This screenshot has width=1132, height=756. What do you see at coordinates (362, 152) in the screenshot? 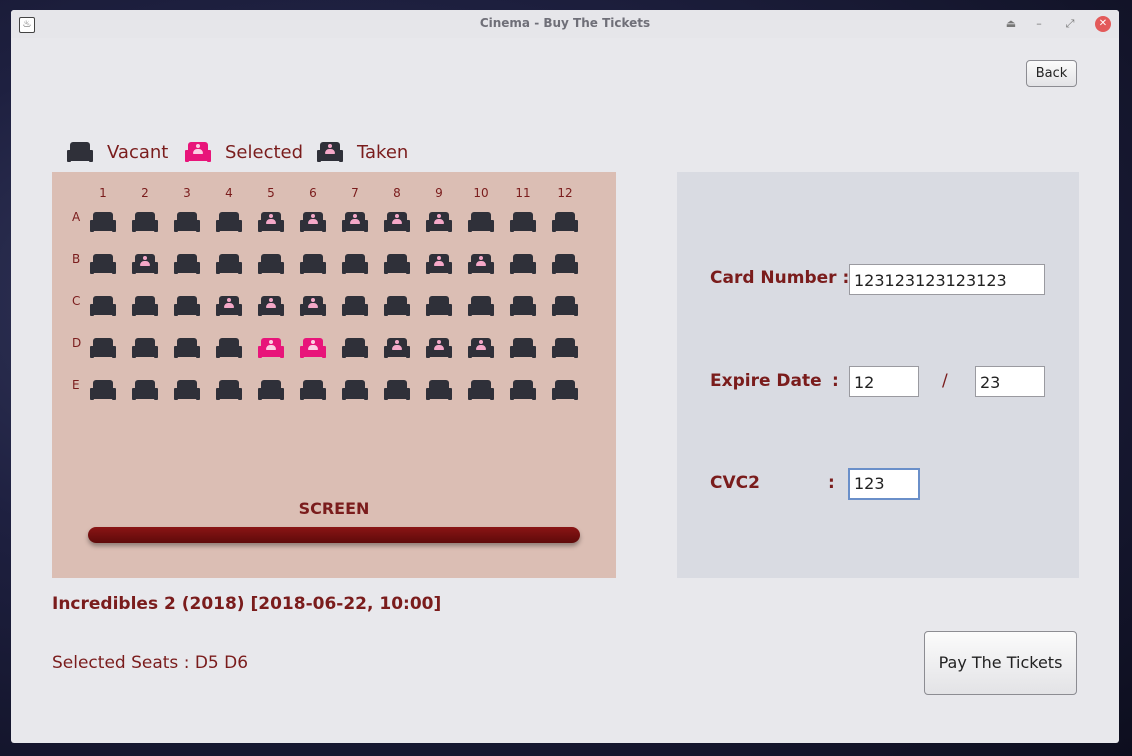
I see `legend-taken: Taken` at bounding box center [362, 152].